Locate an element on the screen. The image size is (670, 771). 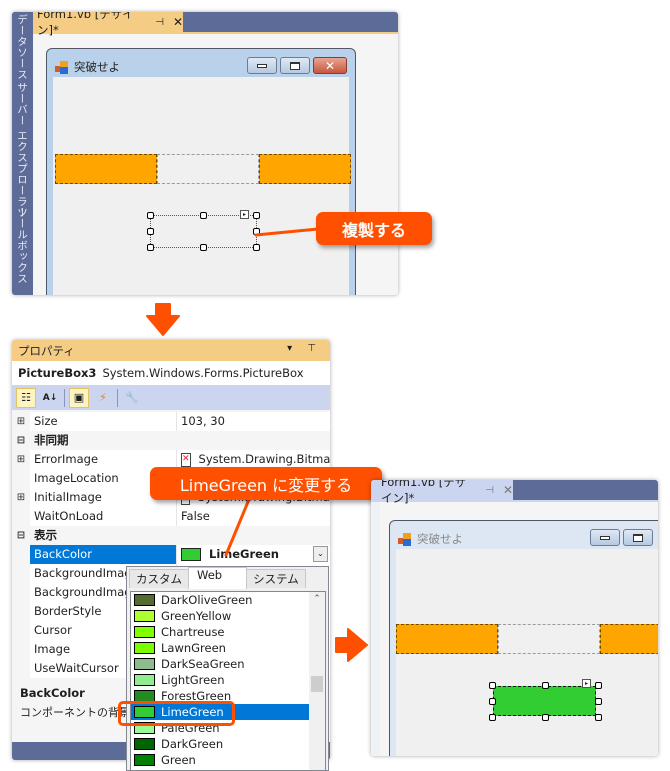
side-tab-server-explorer: サーバー エクスプローラー is located at coordinates (22, 150).